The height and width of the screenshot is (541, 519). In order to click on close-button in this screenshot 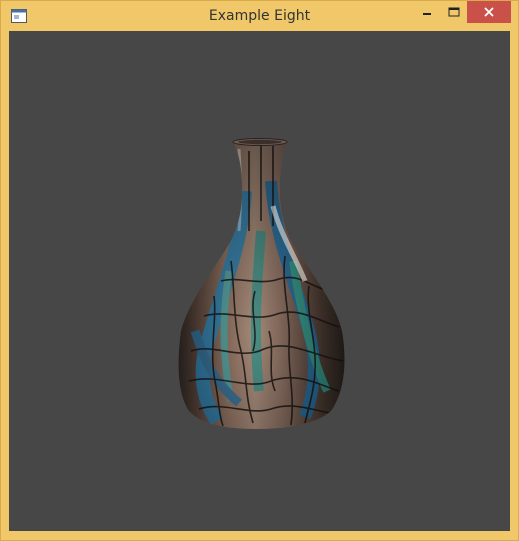, I will do `click(489, 12)`.